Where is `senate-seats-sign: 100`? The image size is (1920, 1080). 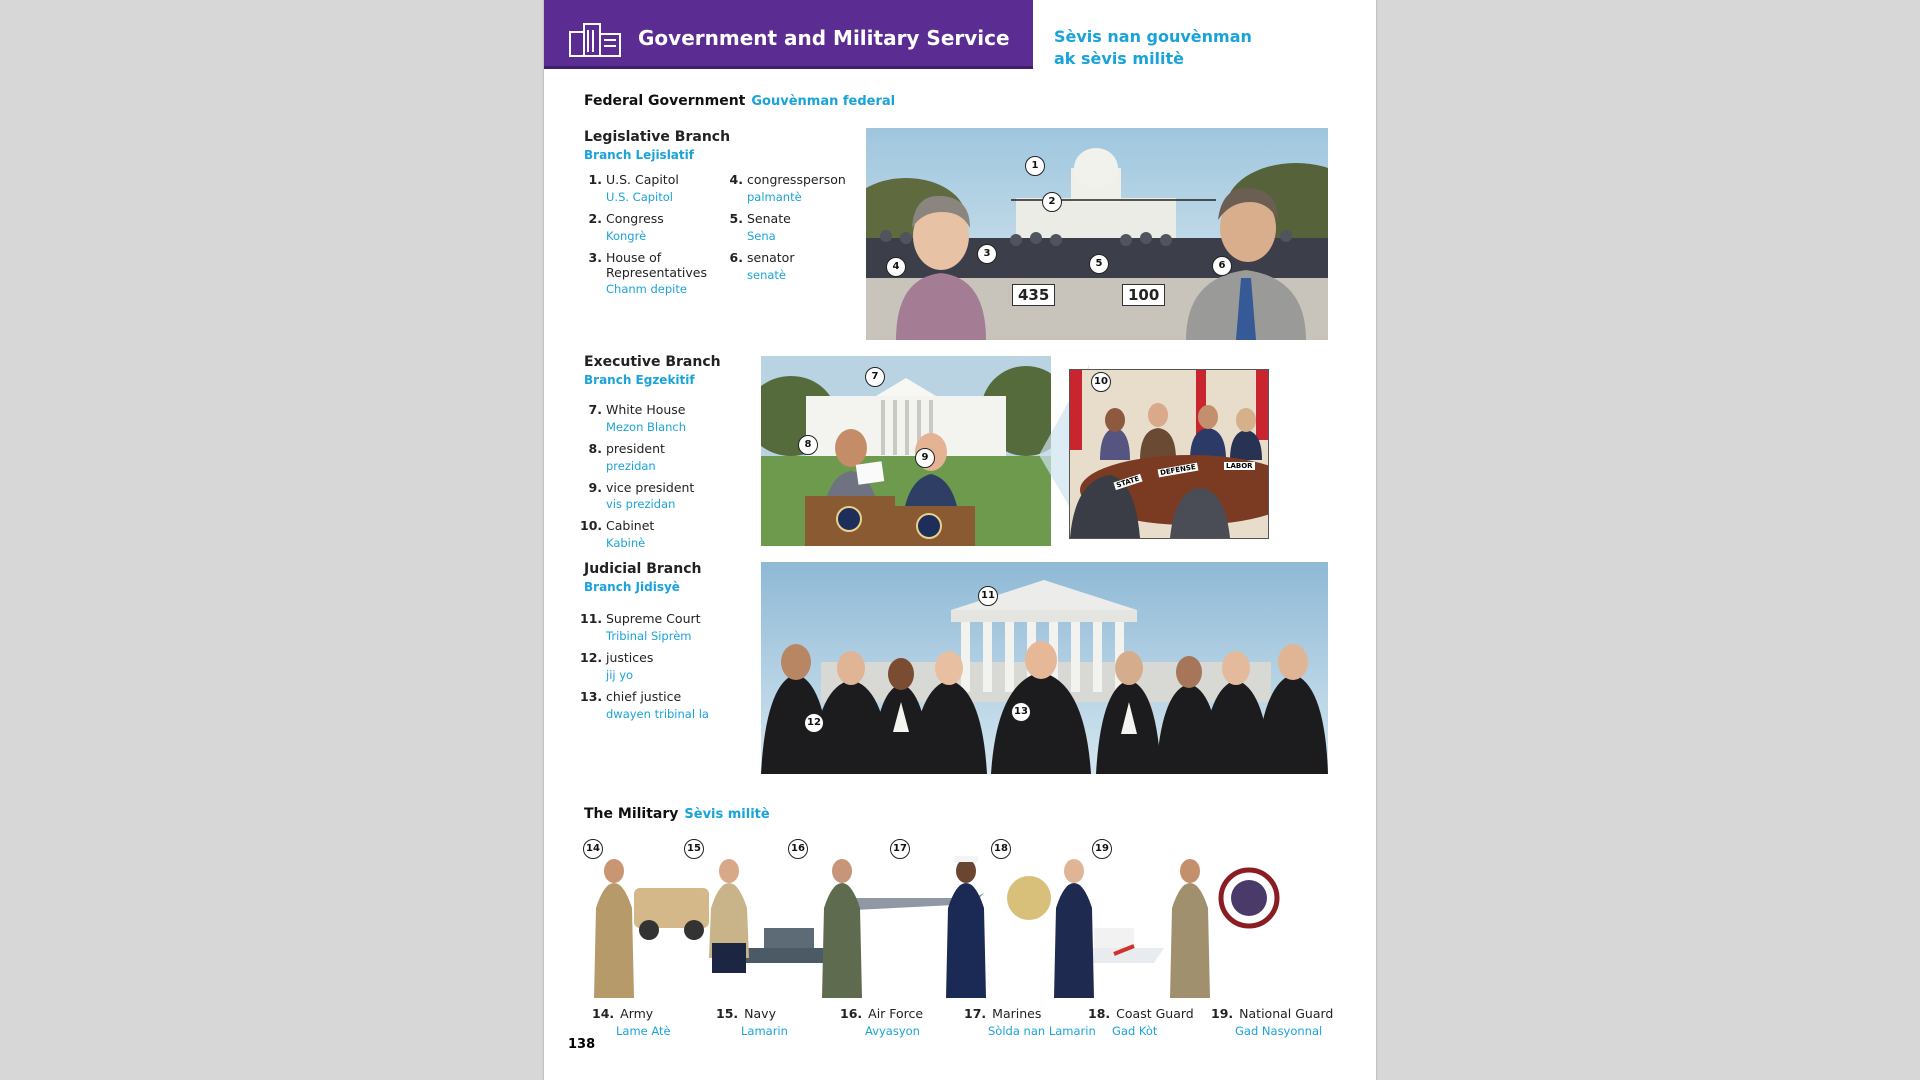
senate-seats-sign: 100 is located at coordinates (1144, 295).